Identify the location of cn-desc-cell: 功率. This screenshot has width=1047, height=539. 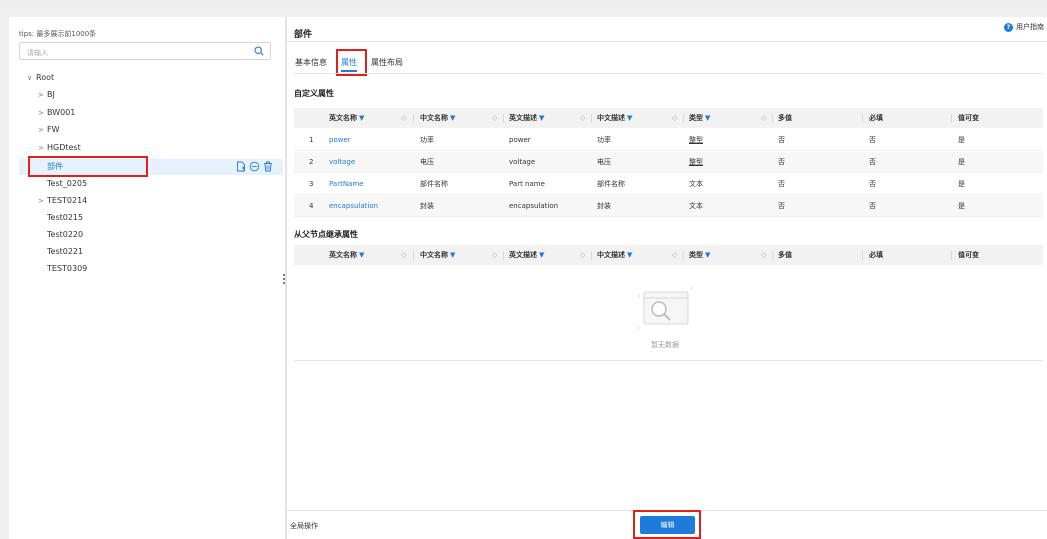
(604, 140).